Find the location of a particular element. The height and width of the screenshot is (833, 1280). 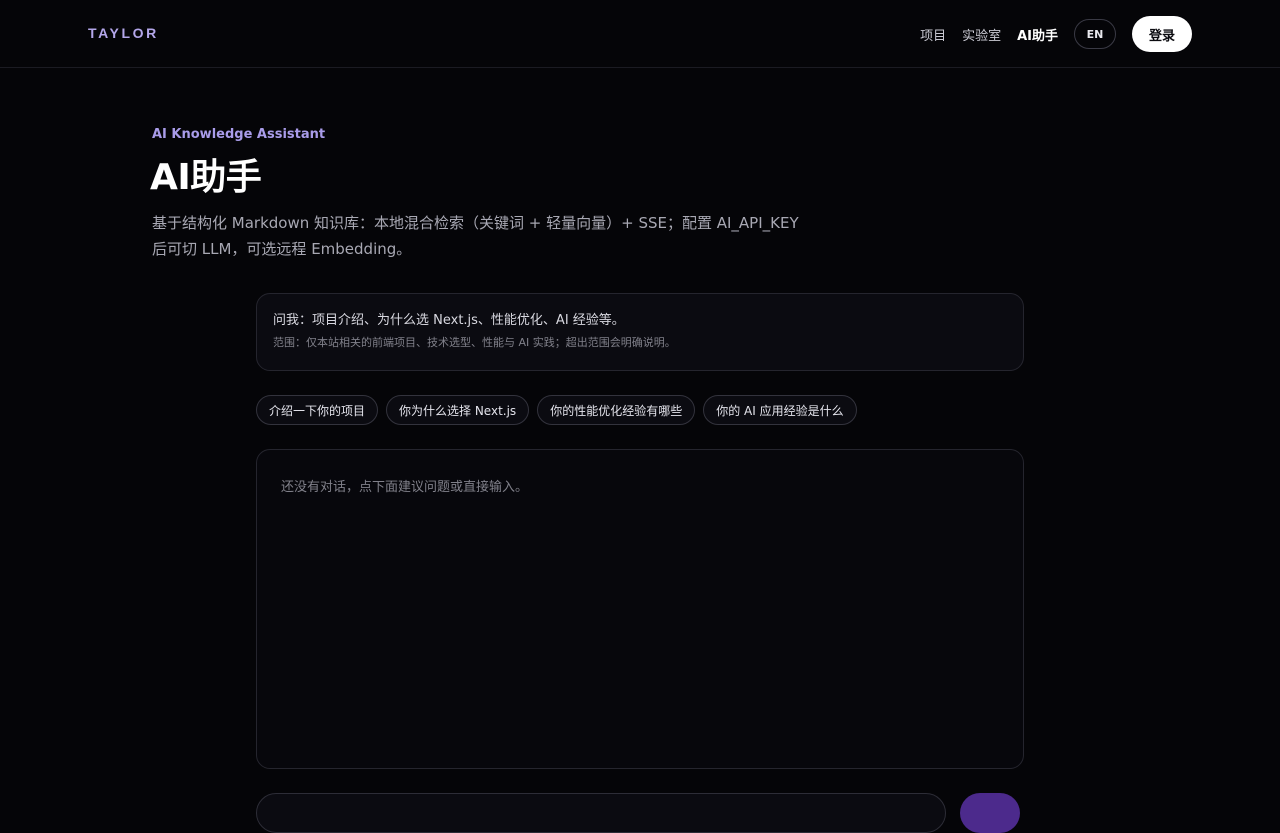

page-description-line-2: 后可切 LLM，可选远程 Embedding。 is located at coordinates (282, 249).